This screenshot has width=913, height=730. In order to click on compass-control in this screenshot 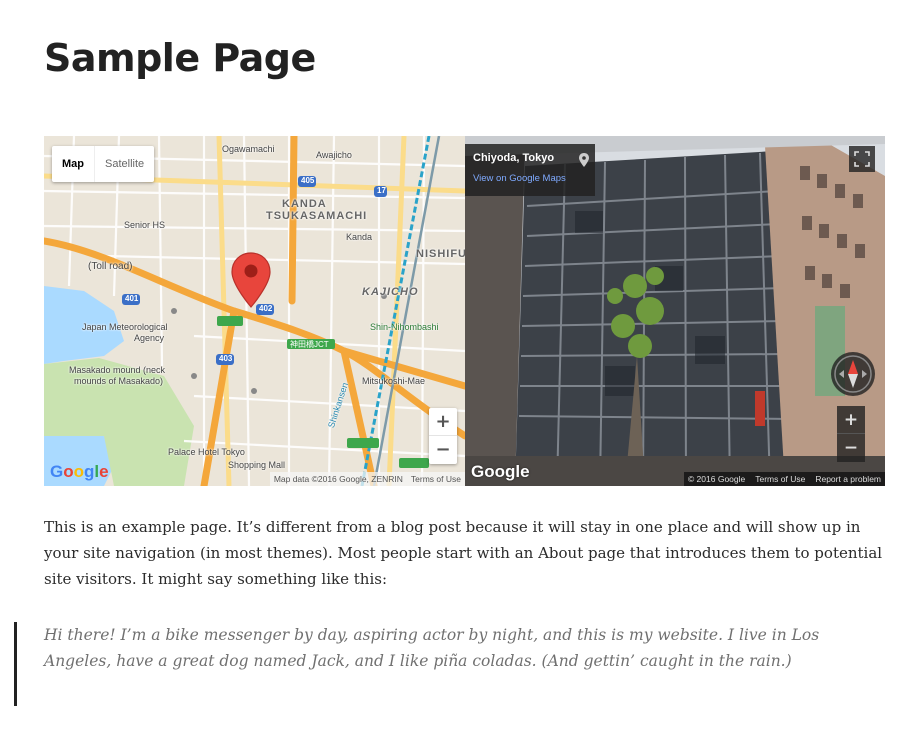, I will do `click(853, 374)`.